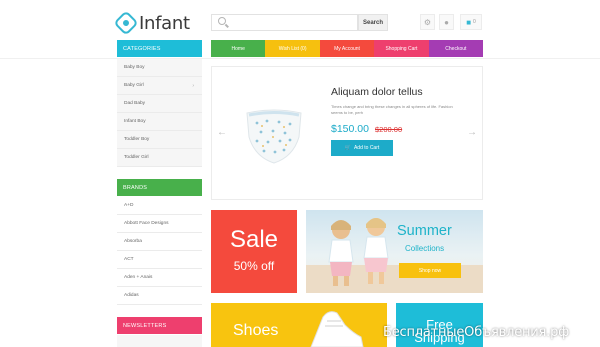  I want to click on cart-count: 0, so click(474, 22).